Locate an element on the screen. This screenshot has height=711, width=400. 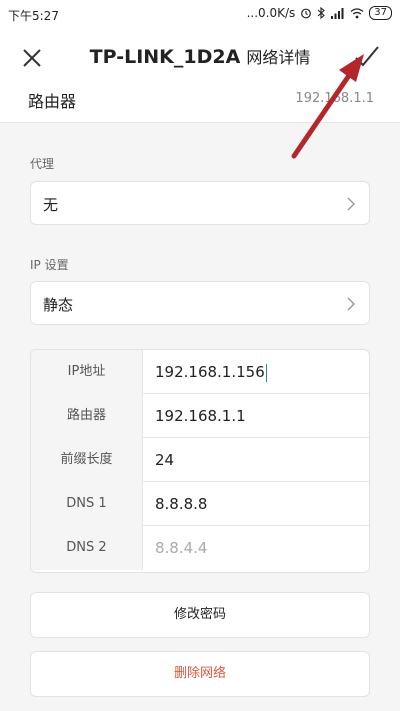
confirm-button is located at coordinates (367, 57).